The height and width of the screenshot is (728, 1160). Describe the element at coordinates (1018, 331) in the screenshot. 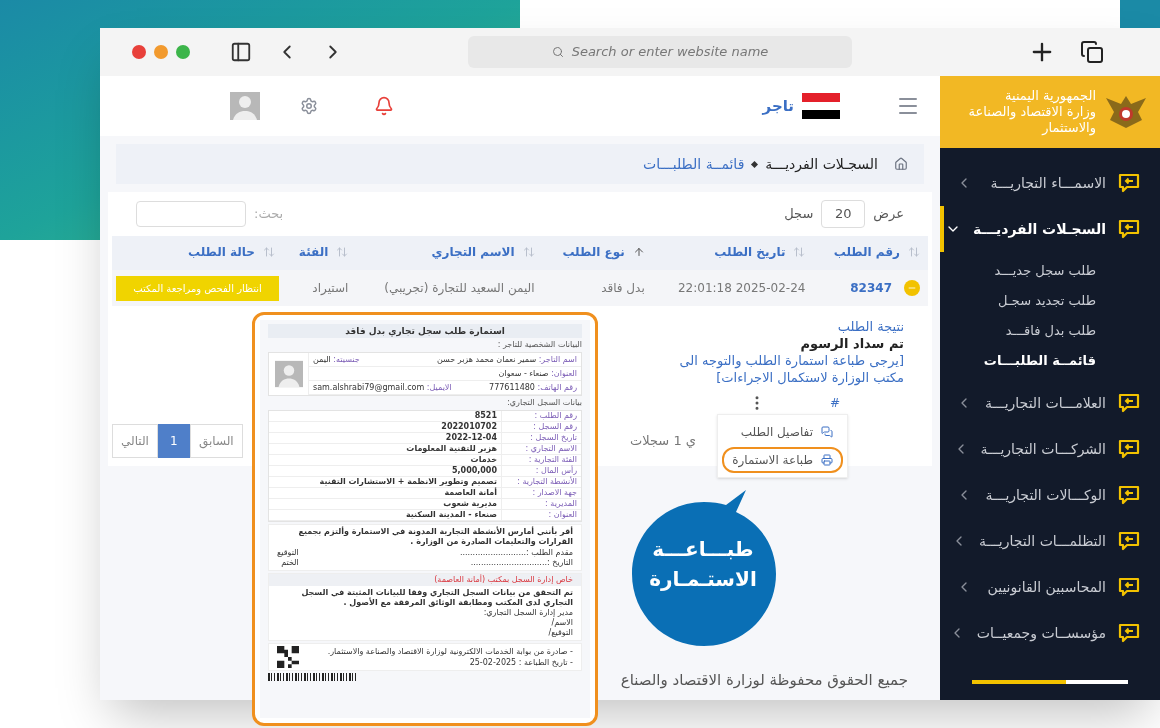

I see `sidebar-subitem: طلب بدل فاقـــد` at that location.